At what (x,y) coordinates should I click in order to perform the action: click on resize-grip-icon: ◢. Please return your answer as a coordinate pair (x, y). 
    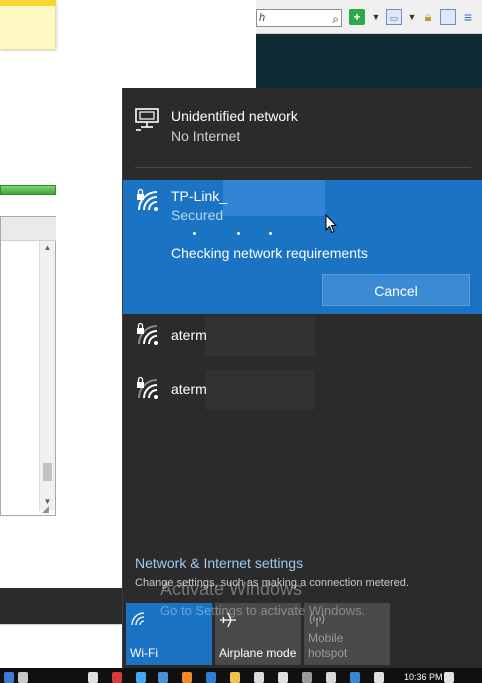
    Looking at the image, I should click on (48, 509).